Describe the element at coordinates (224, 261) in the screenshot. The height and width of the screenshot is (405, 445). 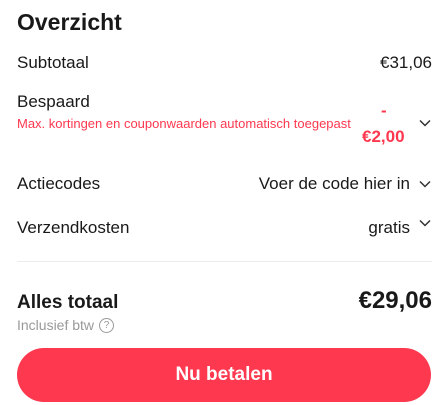
I see `divider` at that location.